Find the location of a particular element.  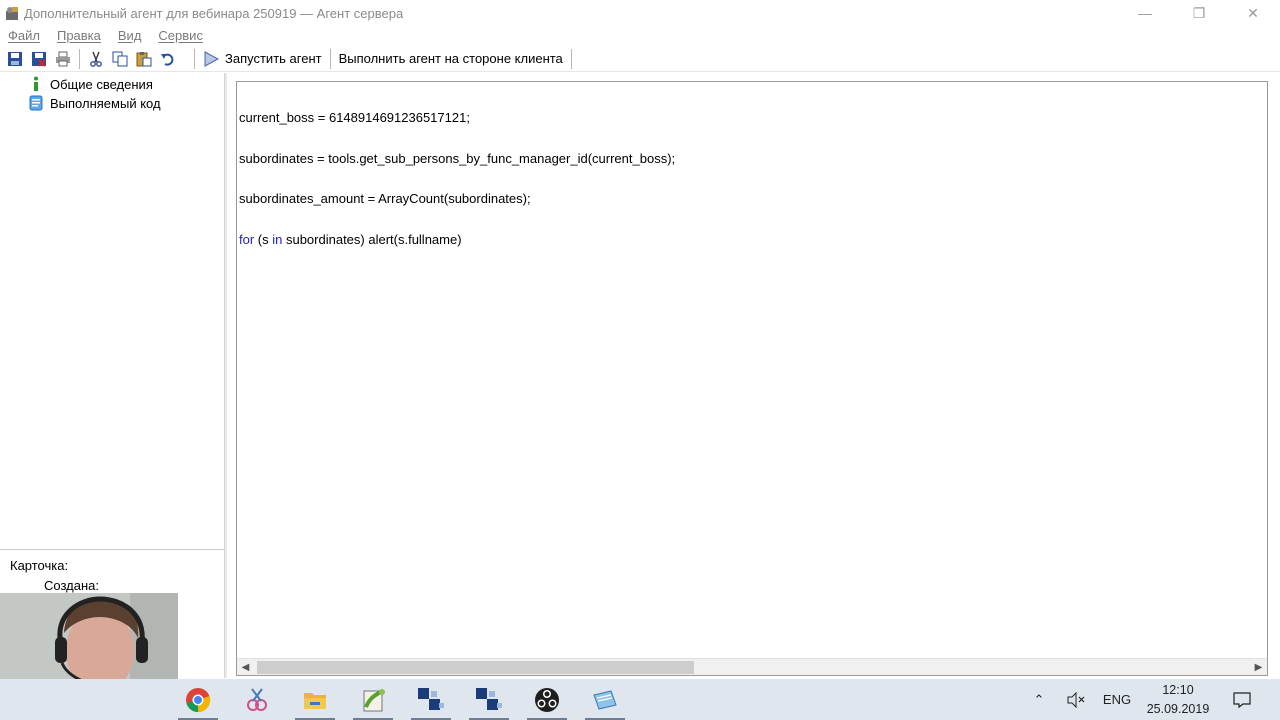

save-button is located at coordinates (15, 59).